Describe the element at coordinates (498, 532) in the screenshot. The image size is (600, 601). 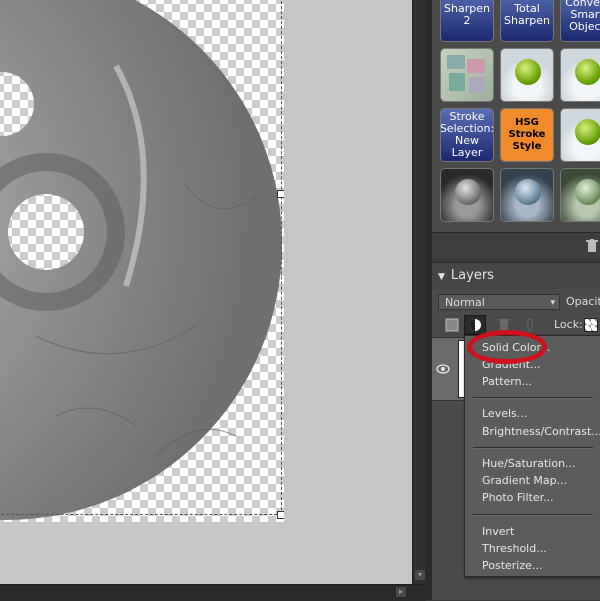
I see `menu-item-invert: Invert` at that location.